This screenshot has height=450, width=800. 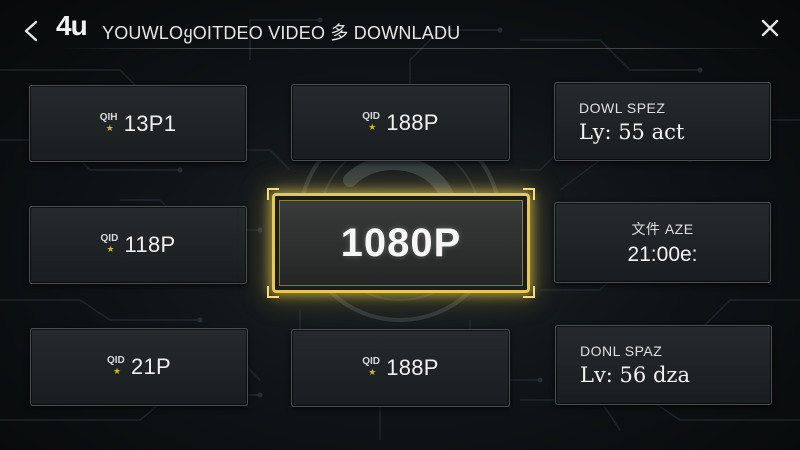 I want to click on file-size-card: 文件 AZE 21:00e:, so click(x=662, y=242).